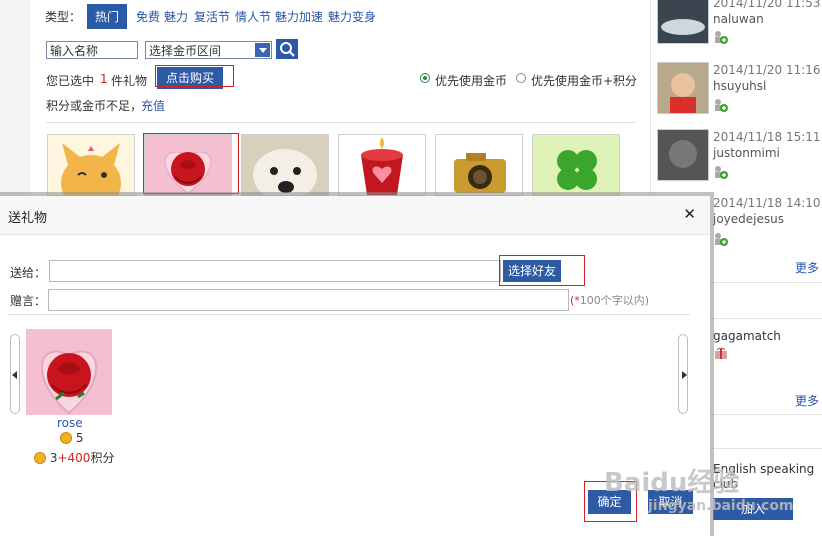 The height and width of the screenshot is (536, 822). What do you see at coordinates (62, 458) in the screenshot?
I see `combo-plus: +` at bounding box center [62, 458].